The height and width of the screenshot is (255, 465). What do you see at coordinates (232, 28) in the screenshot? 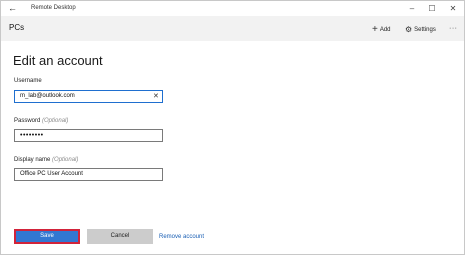
I see `command-bar: PCs + Add ⚙ Settings ···` at bounding box center [232, 28].